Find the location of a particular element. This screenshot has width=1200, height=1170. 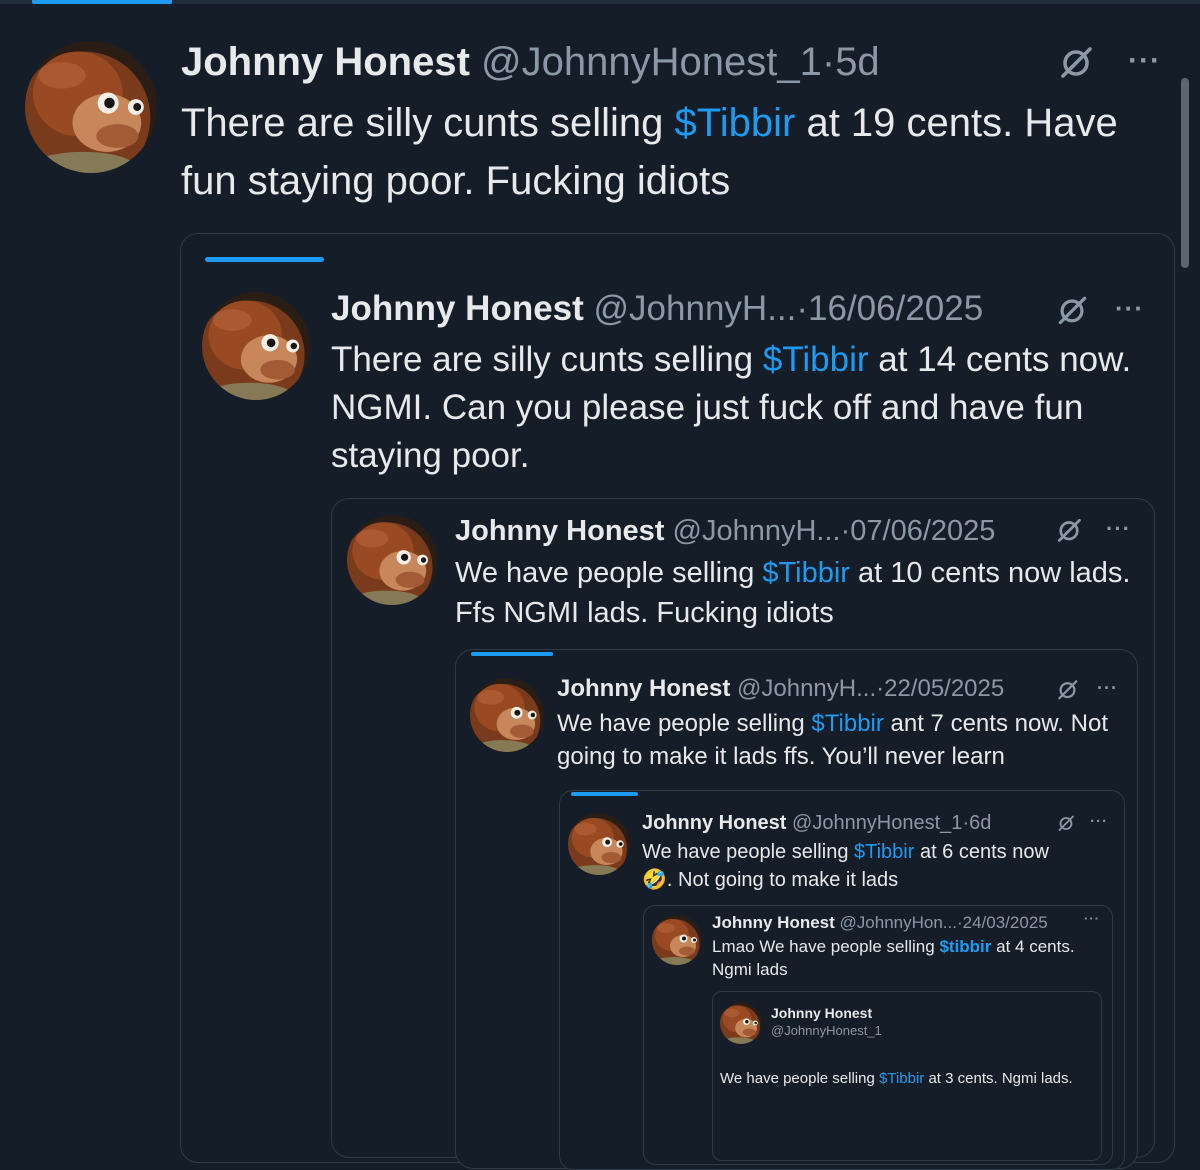

tweet-header: Johnny Honest @JohnnyHonest_1 is located at coordinates (826, 1022).